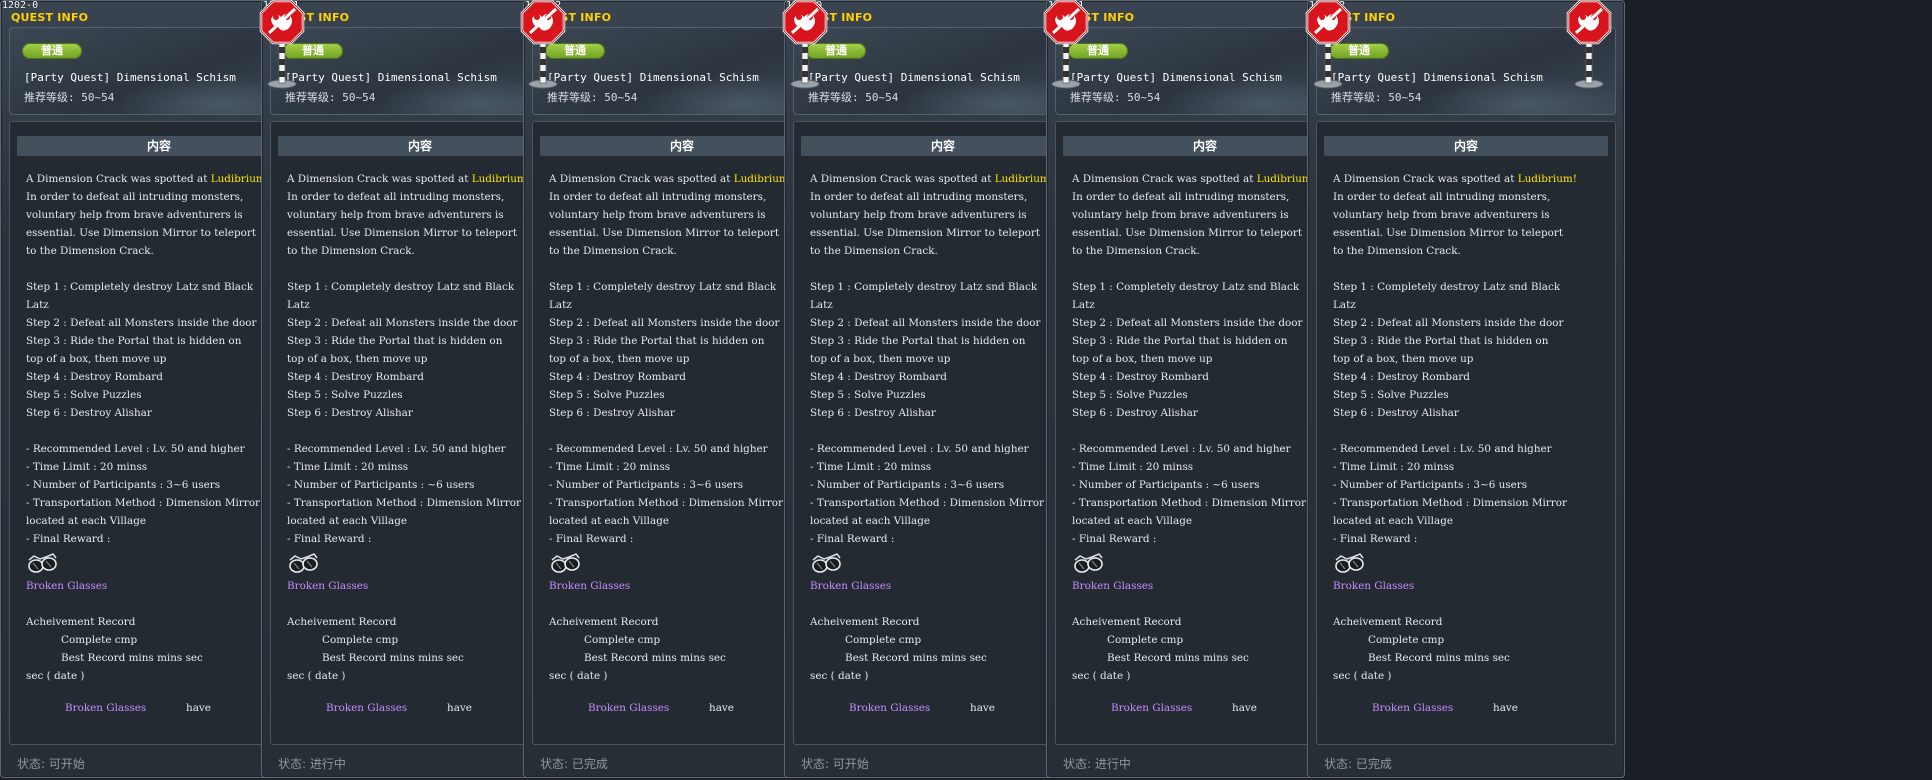 The height and width of the screenshot is (780, 1932). I want to click on location-highlight: Ludibrium!, so click(1547, 179).